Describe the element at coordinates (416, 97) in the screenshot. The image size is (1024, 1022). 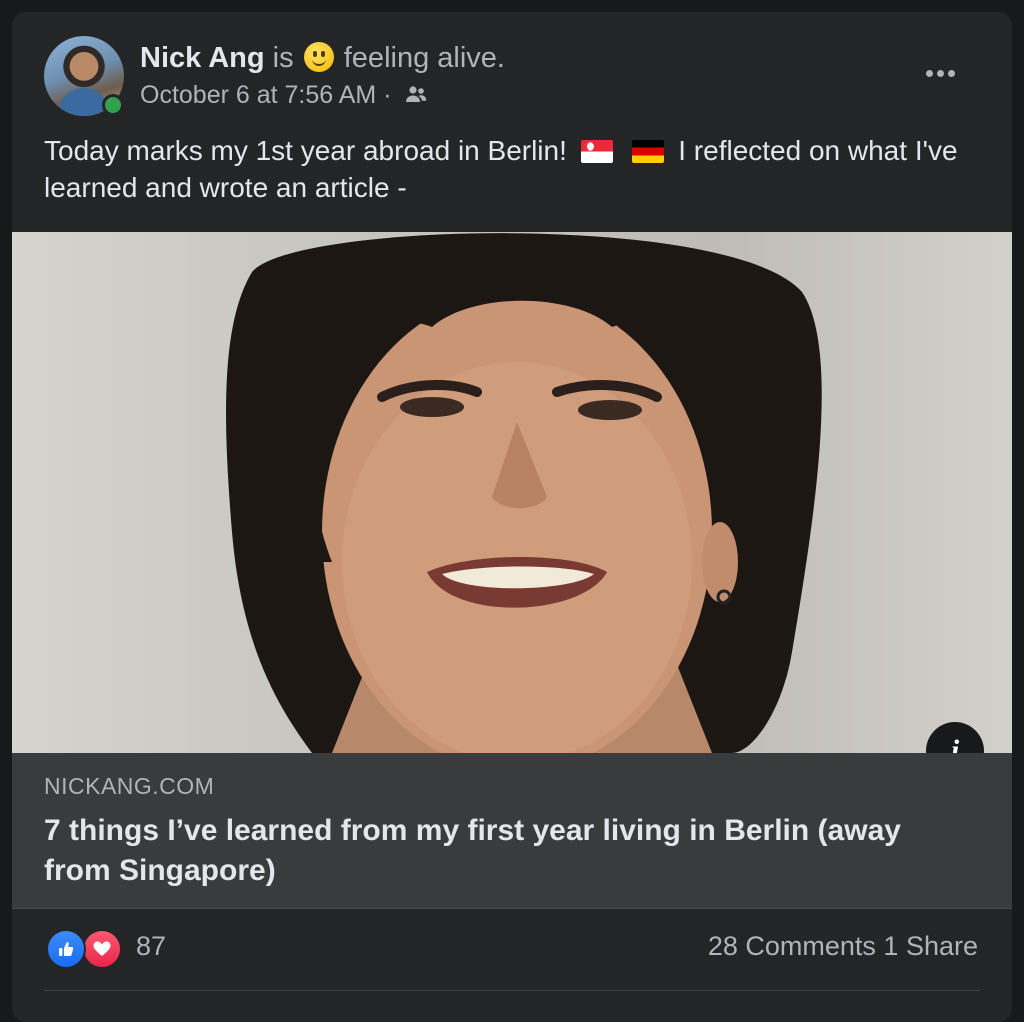
I see `friends-icon` at that location.